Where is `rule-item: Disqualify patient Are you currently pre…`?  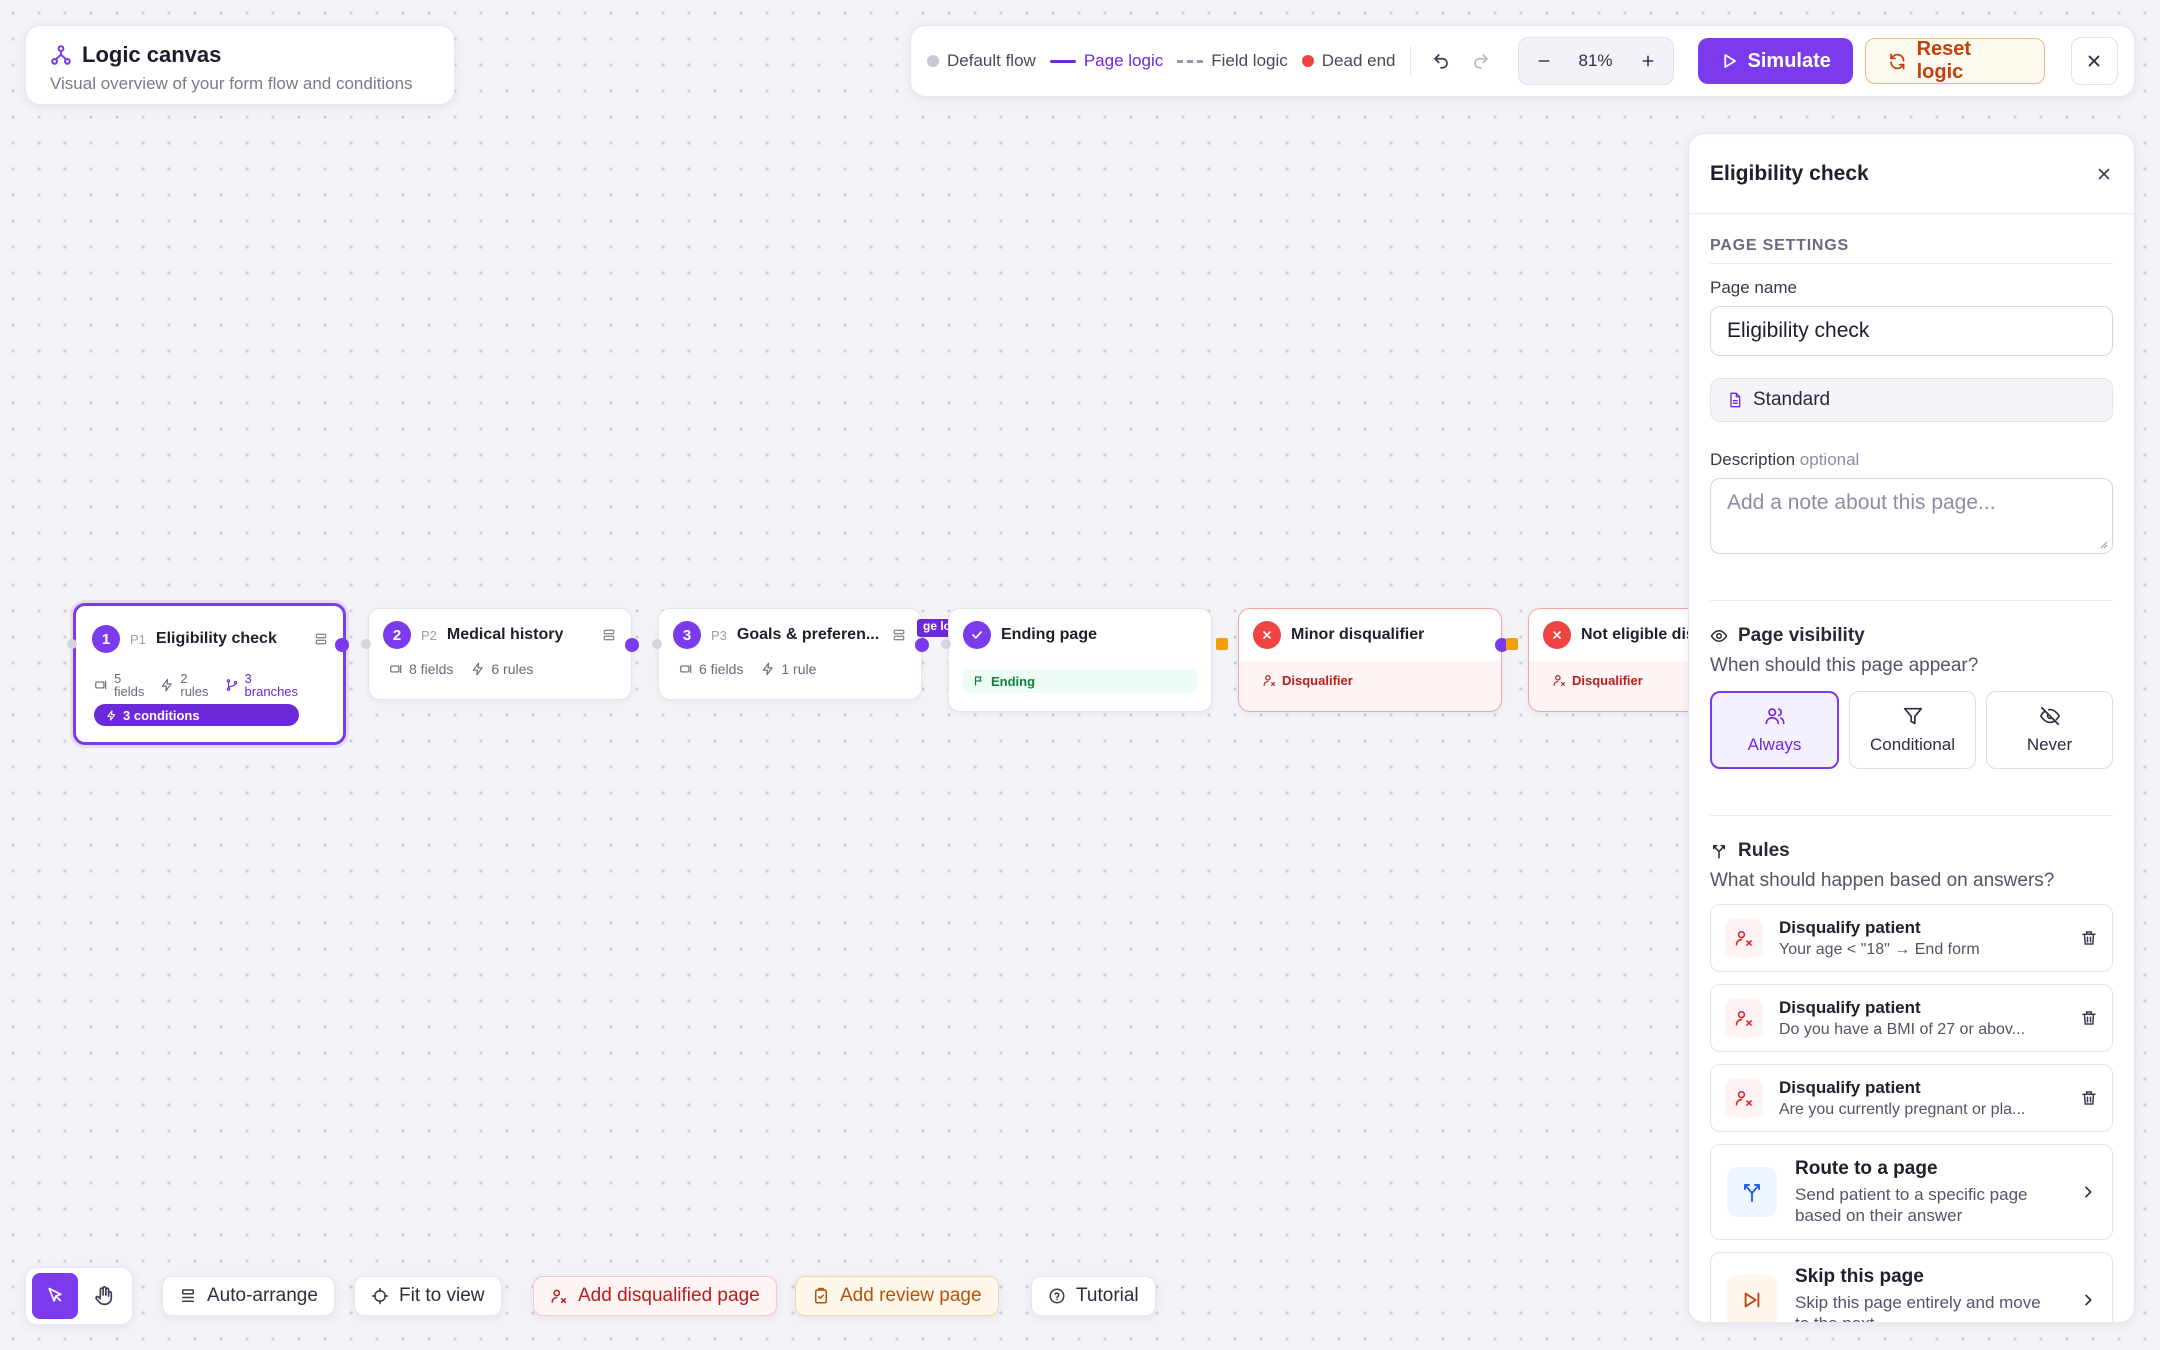 rule-item: Disqualify patient Are you currently pre… is located at coordinates (1911, 1098).